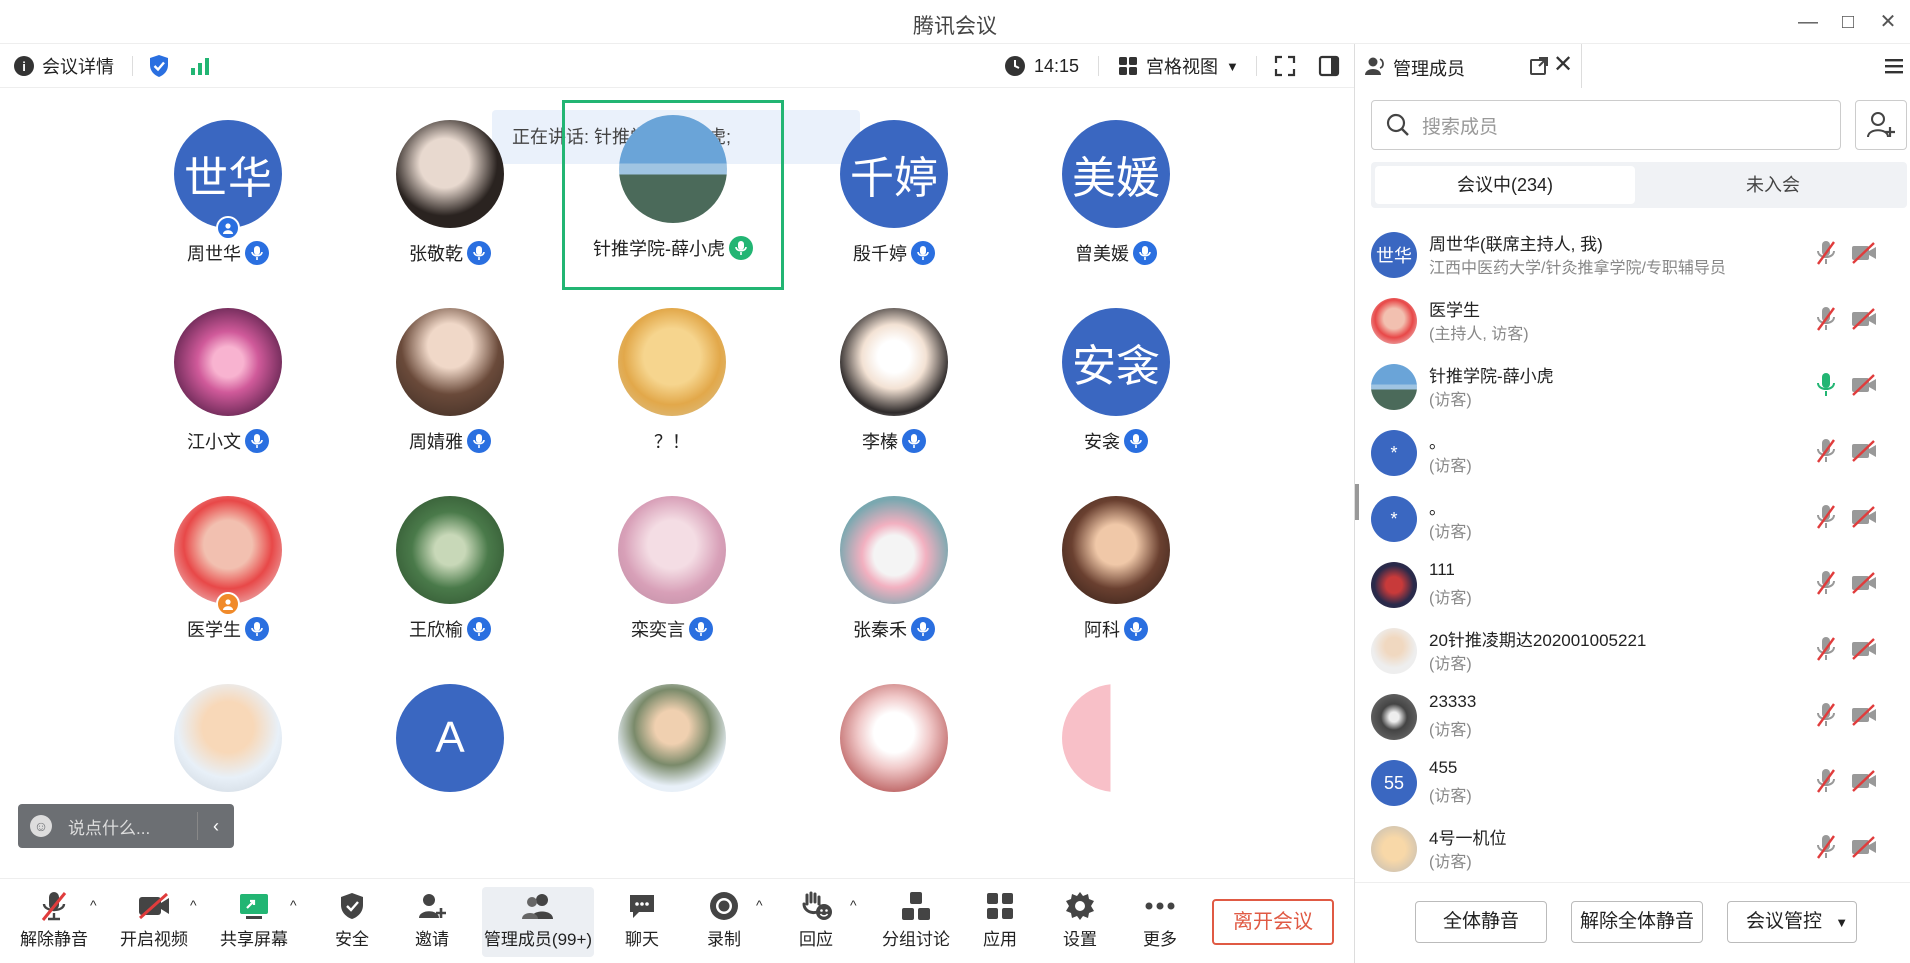  Describe the element at coordinates (724, 922) in the screenshot. I see `record-button: 录制` at that location.